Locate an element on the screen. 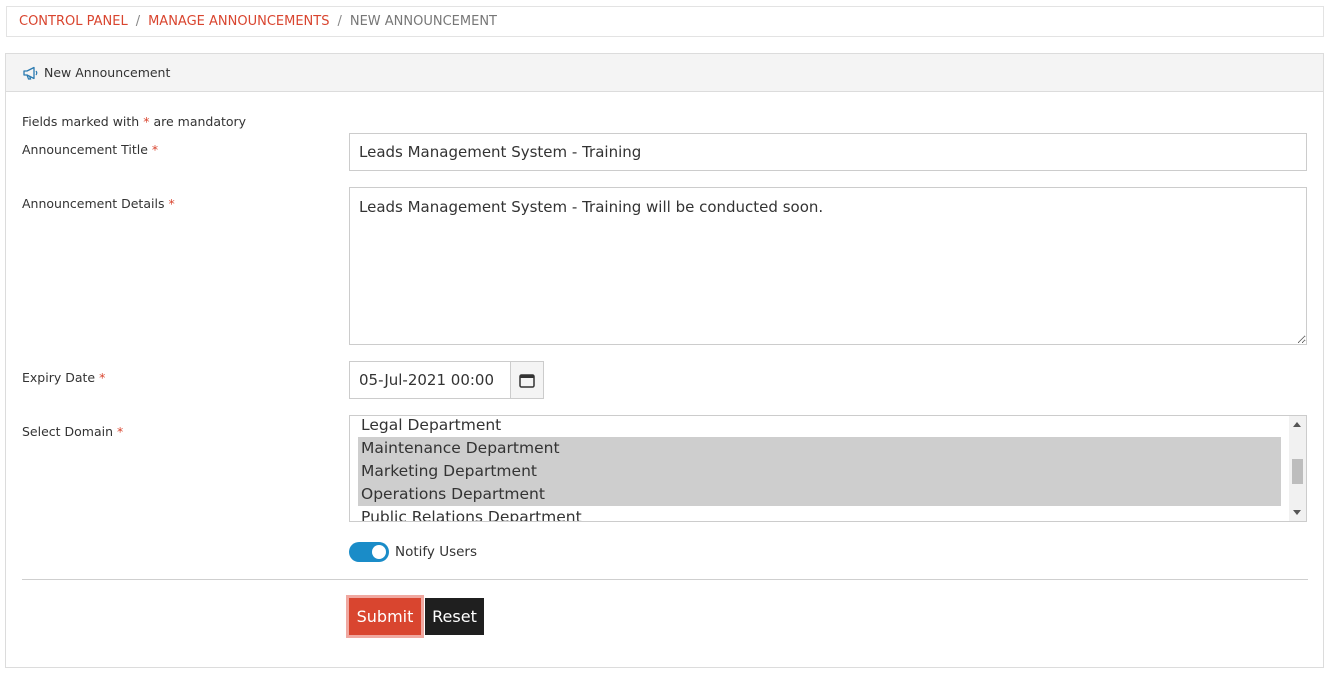 This screenshot has width=1330, height=683. domain-option: Operations Department is located at coordinates (819, 494).